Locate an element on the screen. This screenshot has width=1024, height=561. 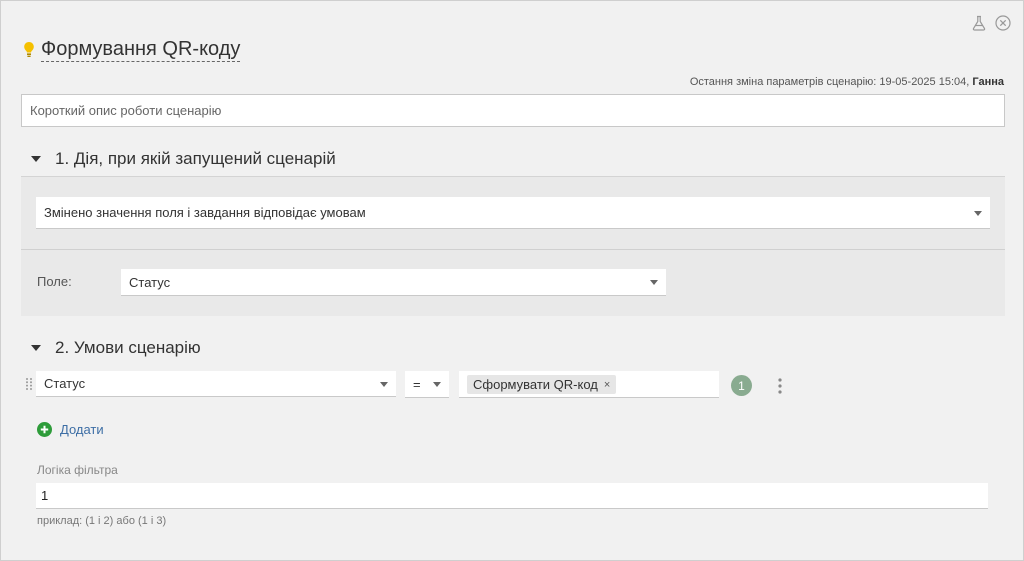
close-circle-icon is located at coordinates (1003, 23).